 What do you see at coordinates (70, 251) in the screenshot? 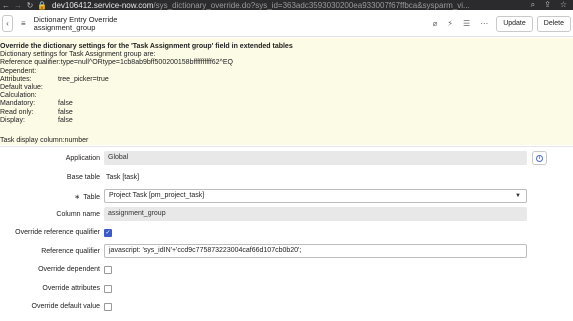
I see `ref-qual-label: Reference qualifier` at bounding box center [70, 251].